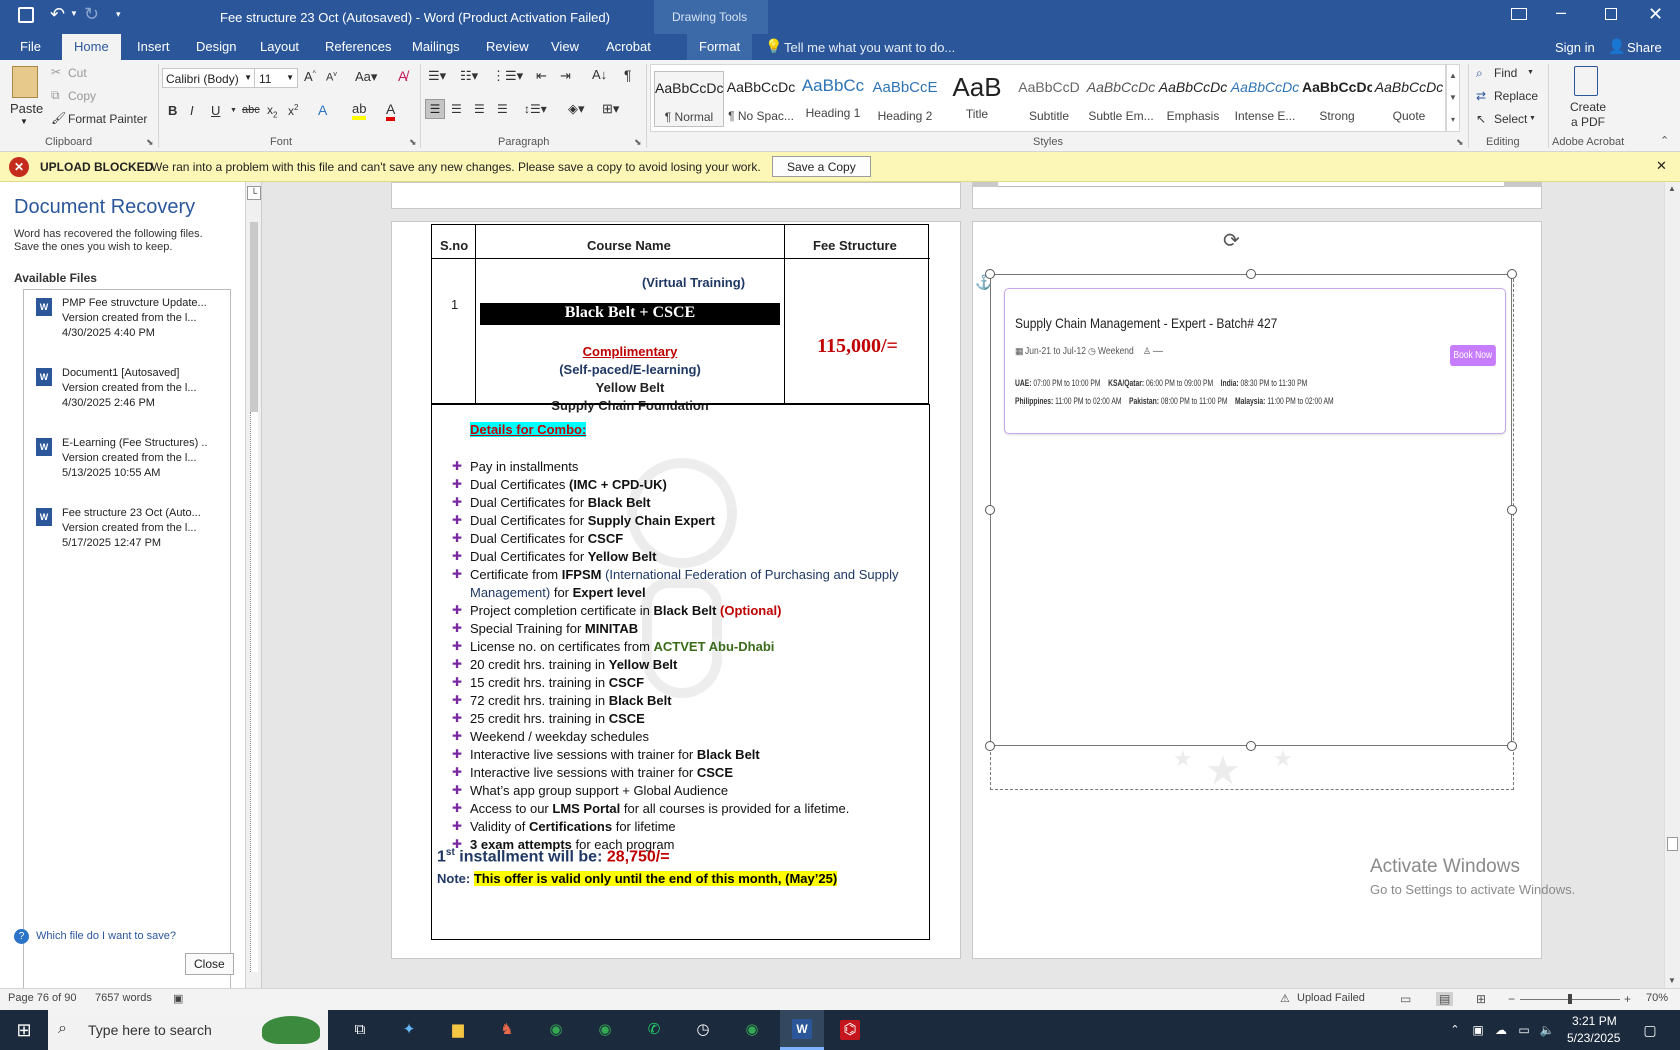 Image resolution: width=1680 pixels, height=1050 pixels. What do you see at coordinates (1331, 998) in the screenshot?
I see `upload-status: Upload Failed` at bounding box center [1331, 998].